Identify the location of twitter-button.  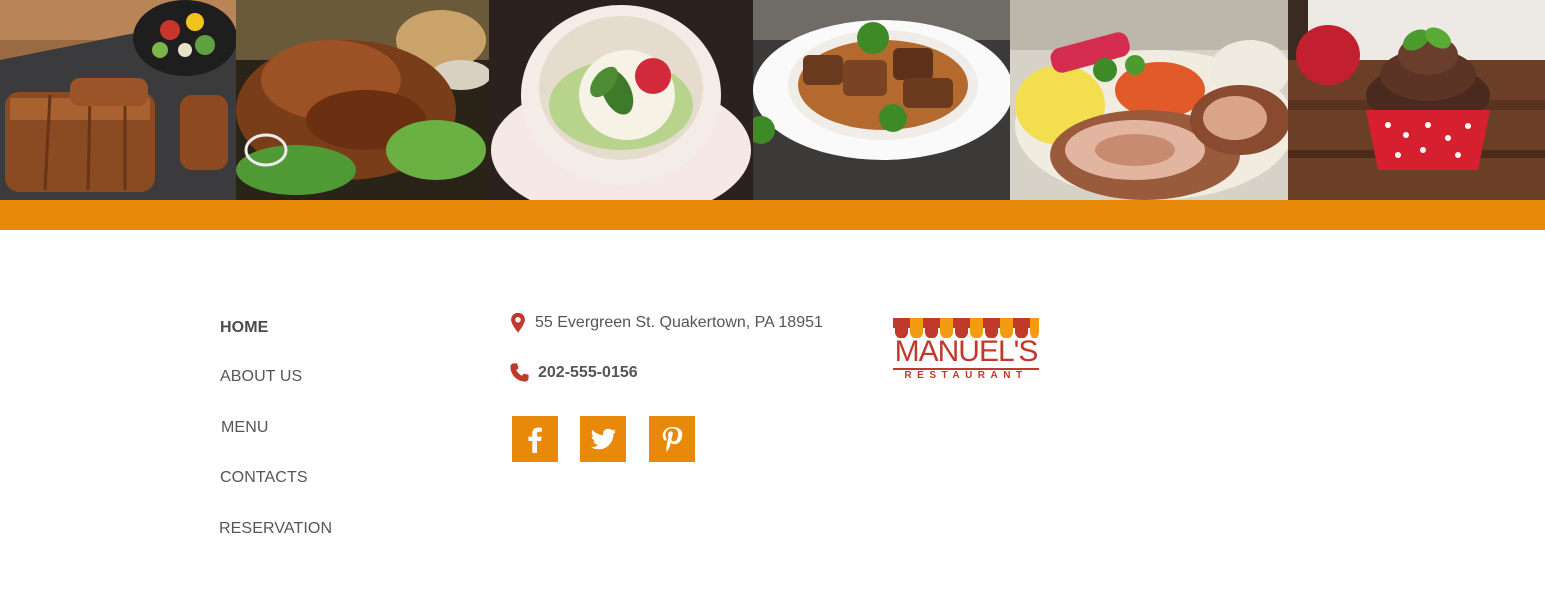
(603, 439).